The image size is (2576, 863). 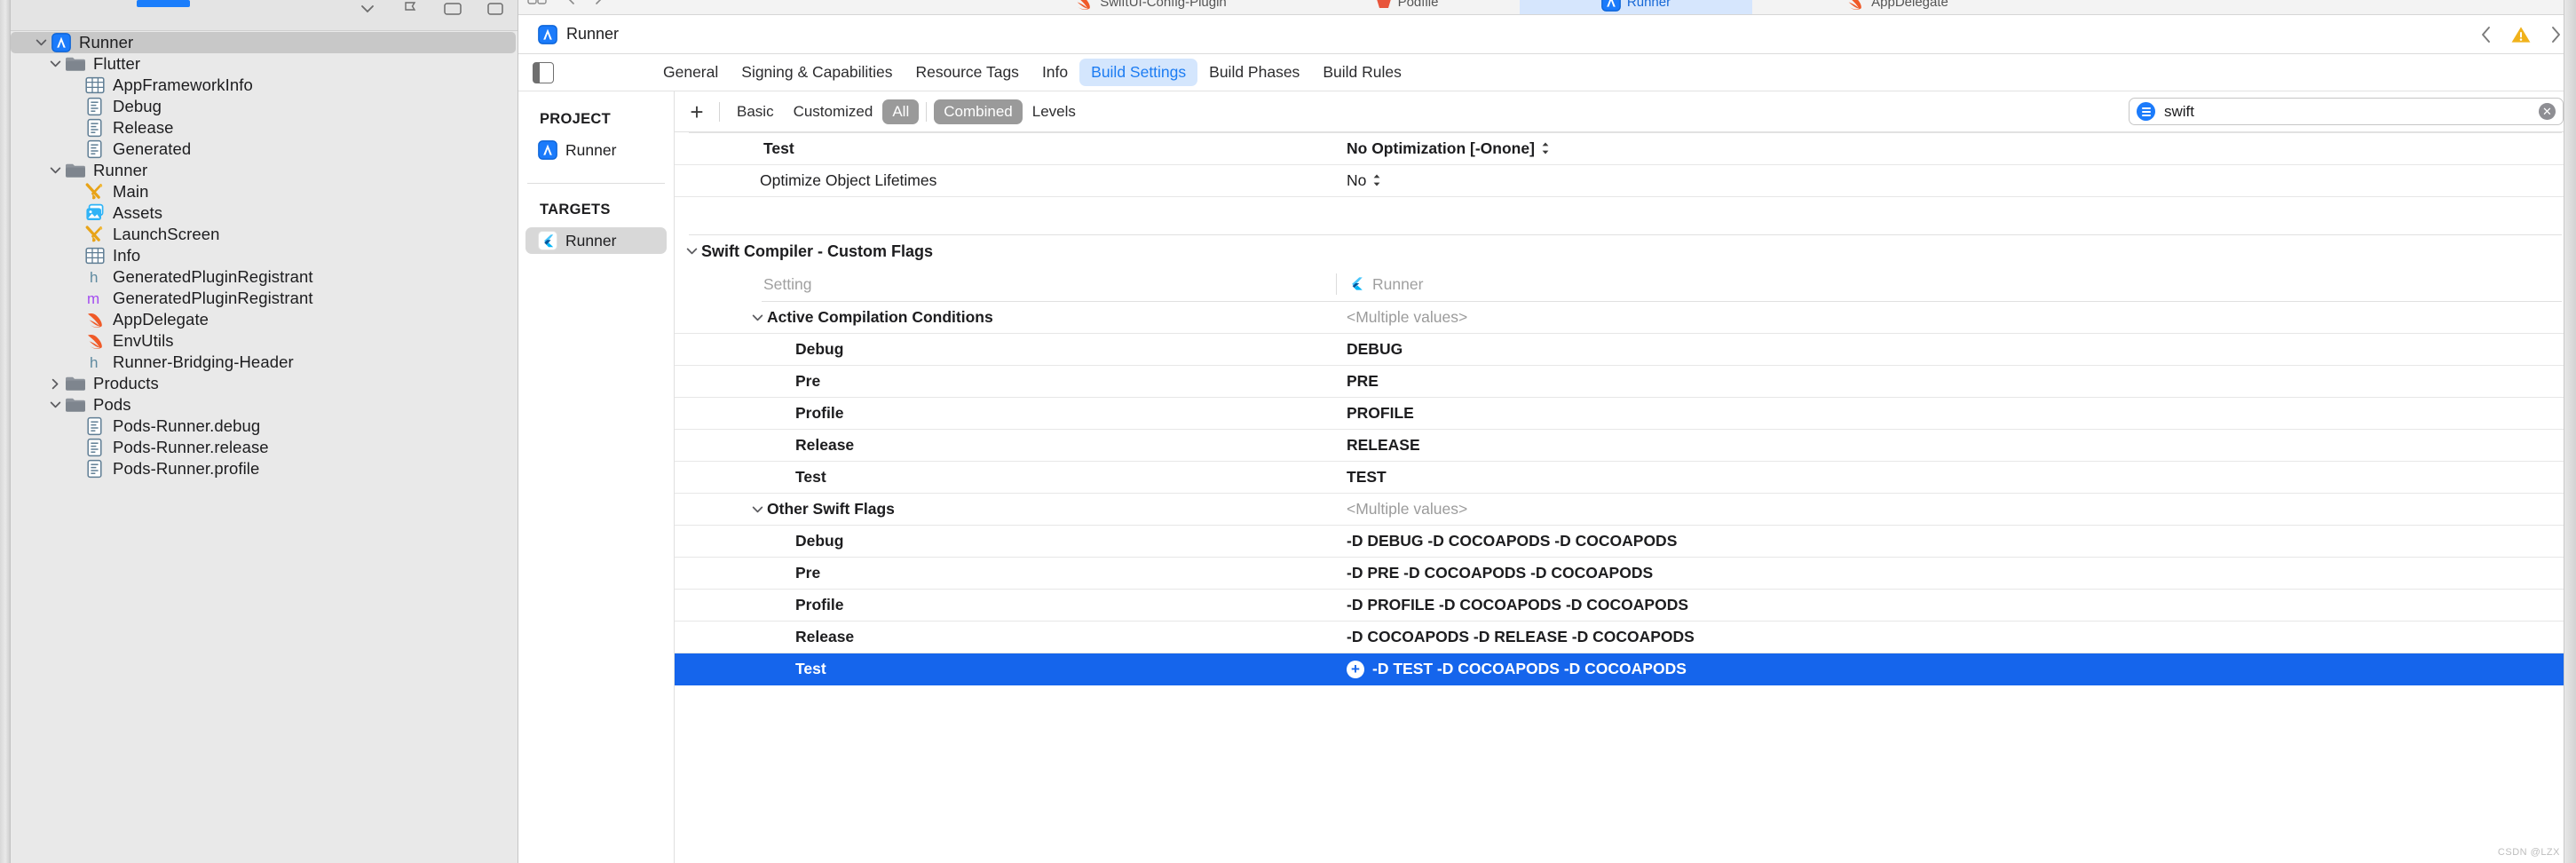 What do you see at coordinates (264, 405) in the screenshot?
I see `tree-item: Pods` at bounding box center [264, 405].